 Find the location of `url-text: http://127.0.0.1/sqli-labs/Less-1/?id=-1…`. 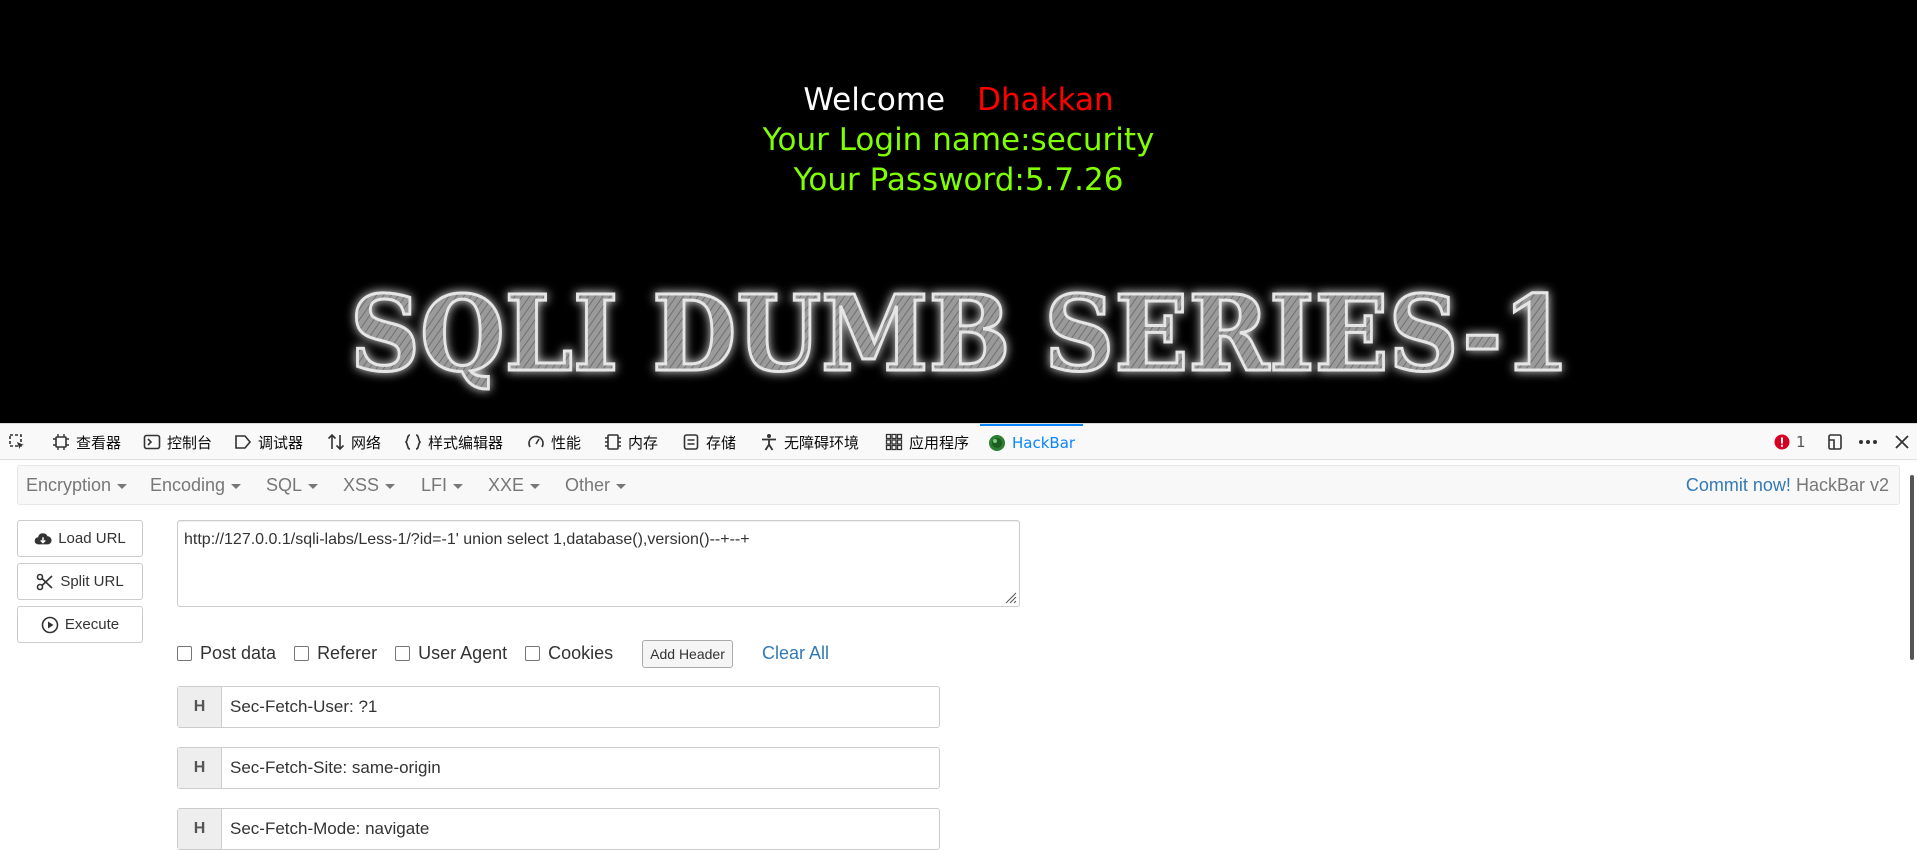

url-text: http://127.0.0.1/sqli-labs/Less-1/?id=-1… is located at coordinates (467, 539).